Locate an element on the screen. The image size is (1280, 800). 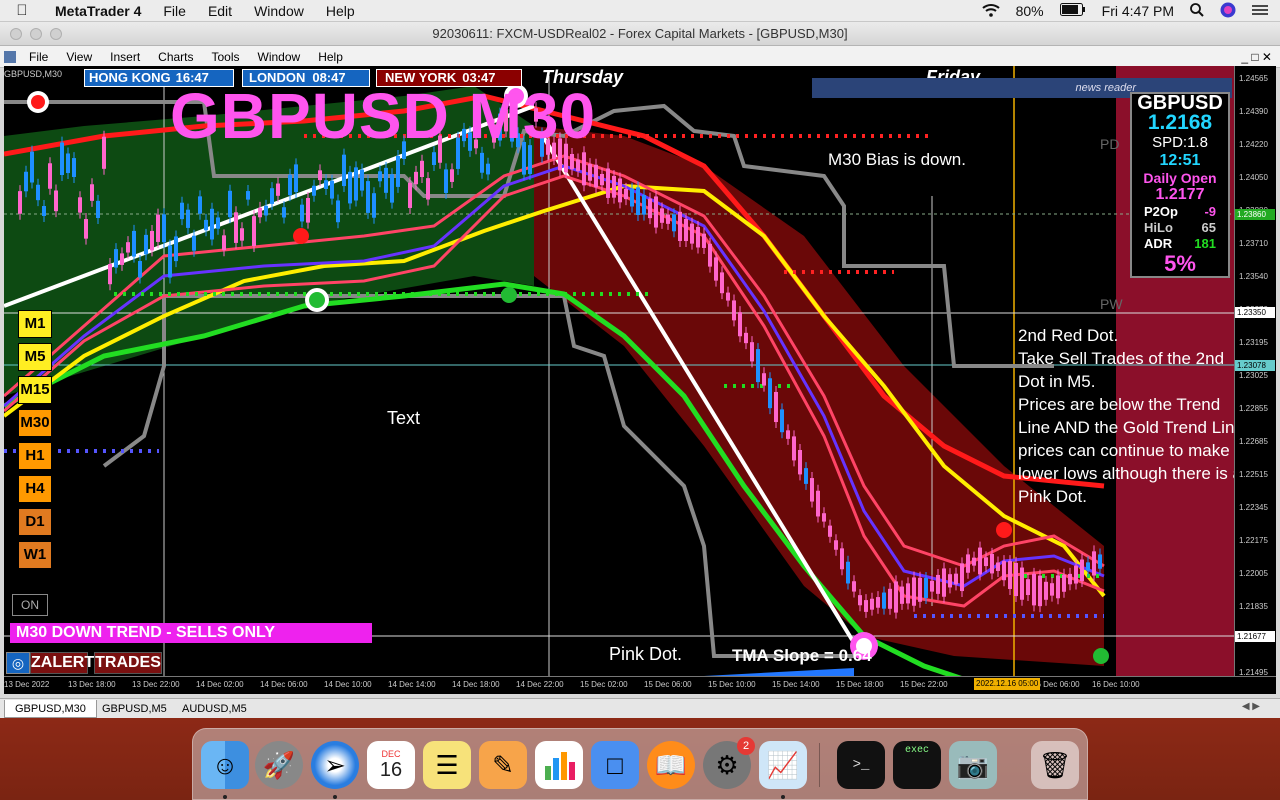
pages-icon: ✎ is located at coordinates (503, 765).